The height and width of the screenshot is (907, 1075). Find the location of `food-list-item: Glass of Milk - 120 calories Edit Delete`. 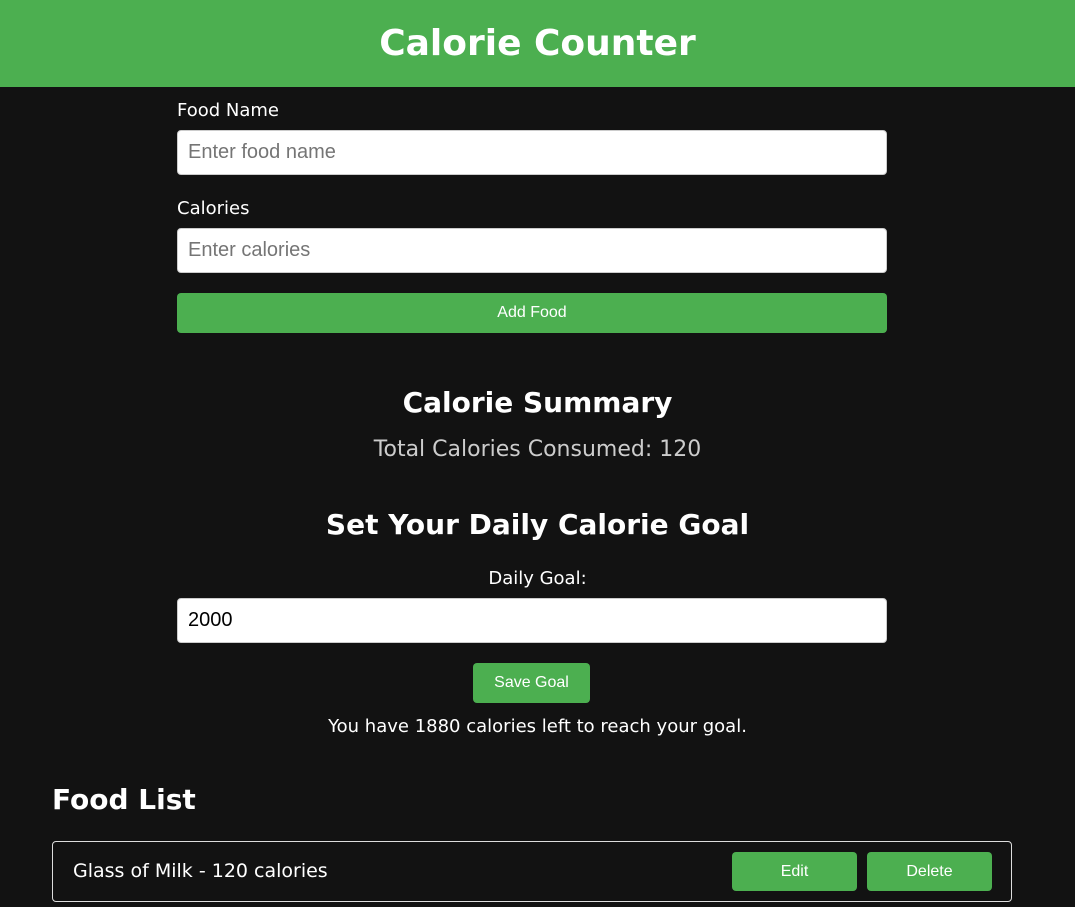

food-list-item: Glass of Milk - 120 calories Edit Delete is located at coordinates (532, 871).